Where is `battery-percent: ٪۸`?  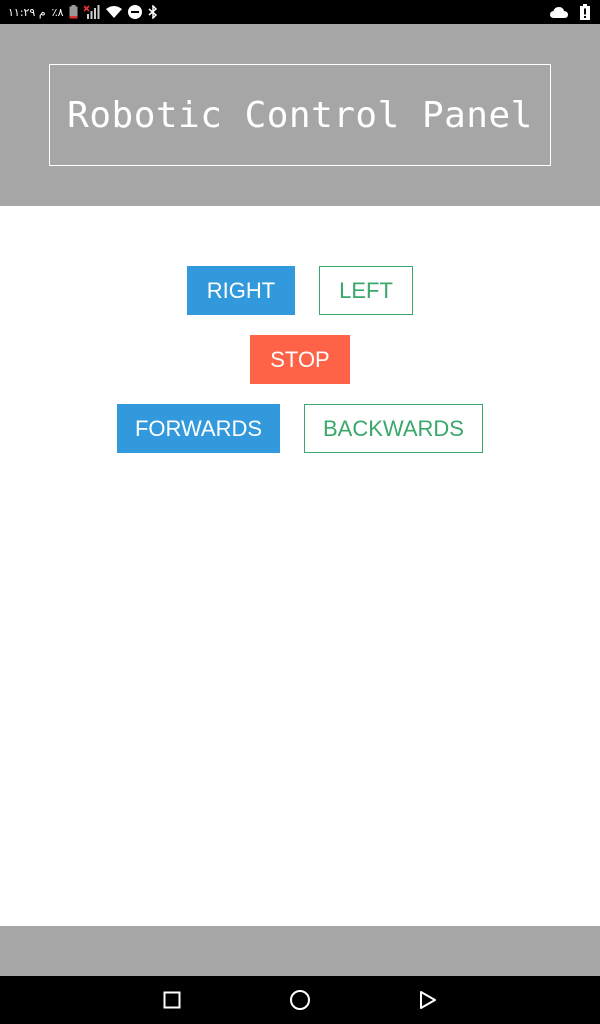
battery-percent: ٪۸ is located at coordinates (57, 12).